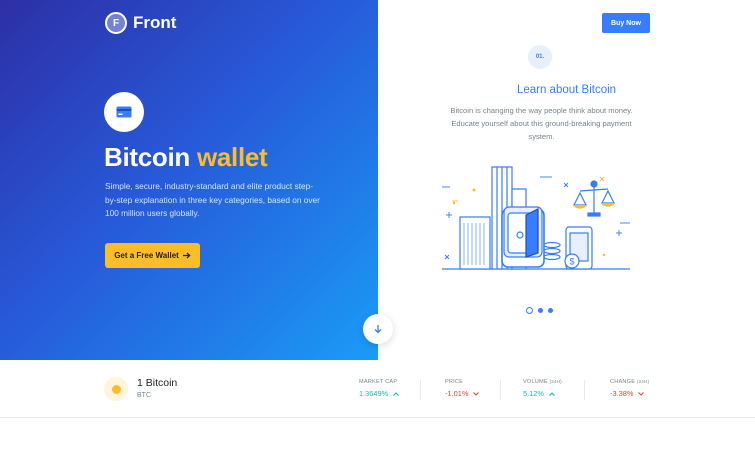 The image size is (755, 470). I want to click on carousel-pagination, so click(539, 310).